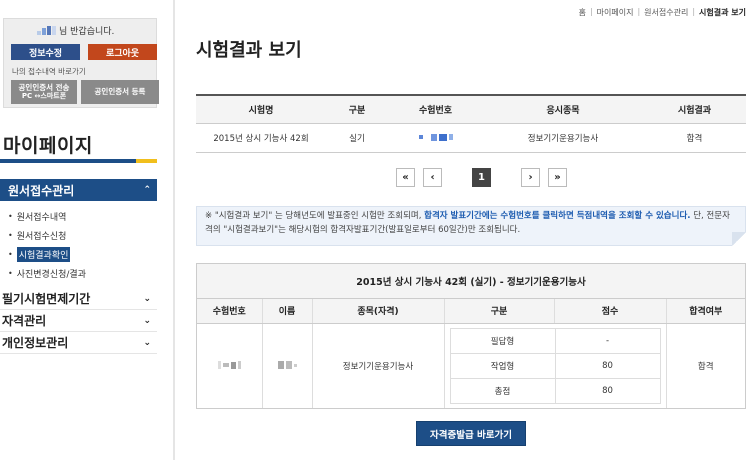 This screenshot has height=460, width=750. What do you see at coordinates (357, 138) in the screenshot?
I see `cell-type: 실기` at bounding box center [357, 138].